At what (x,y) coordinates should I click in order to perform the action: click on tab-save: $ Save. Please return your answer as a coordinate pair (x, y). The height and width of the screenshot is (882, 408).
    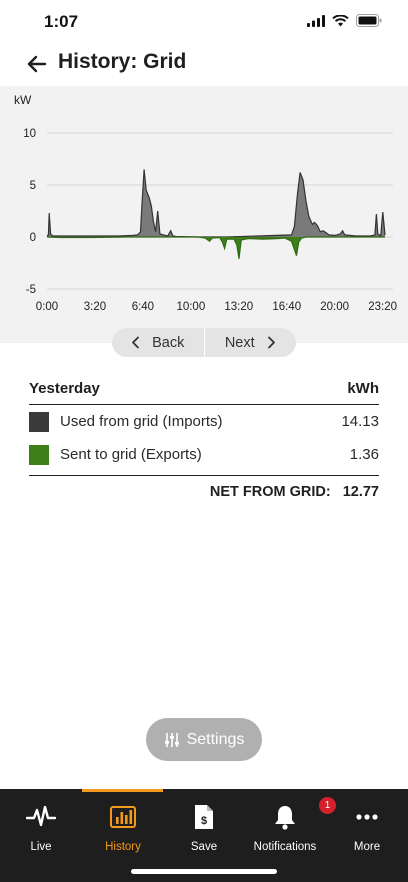
    Looking at the image, I should click on (204, 828).